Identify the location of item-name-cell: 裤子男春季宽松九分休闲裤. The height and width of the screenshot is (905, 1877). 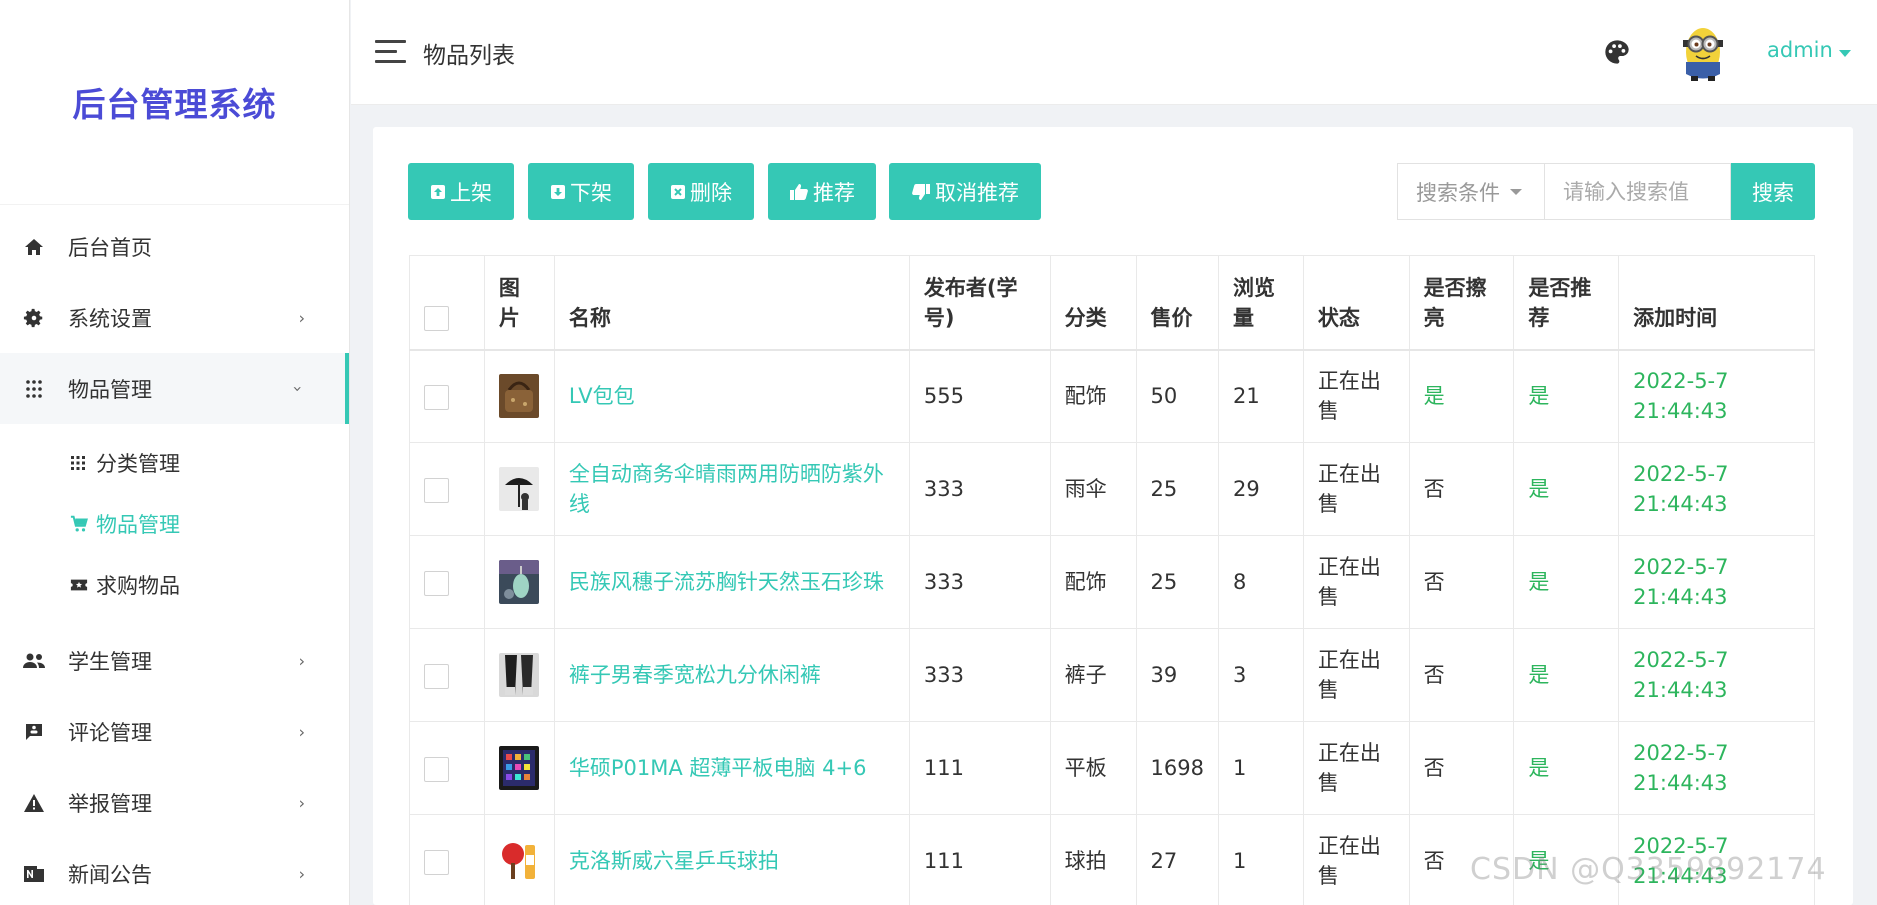
(731, 675).